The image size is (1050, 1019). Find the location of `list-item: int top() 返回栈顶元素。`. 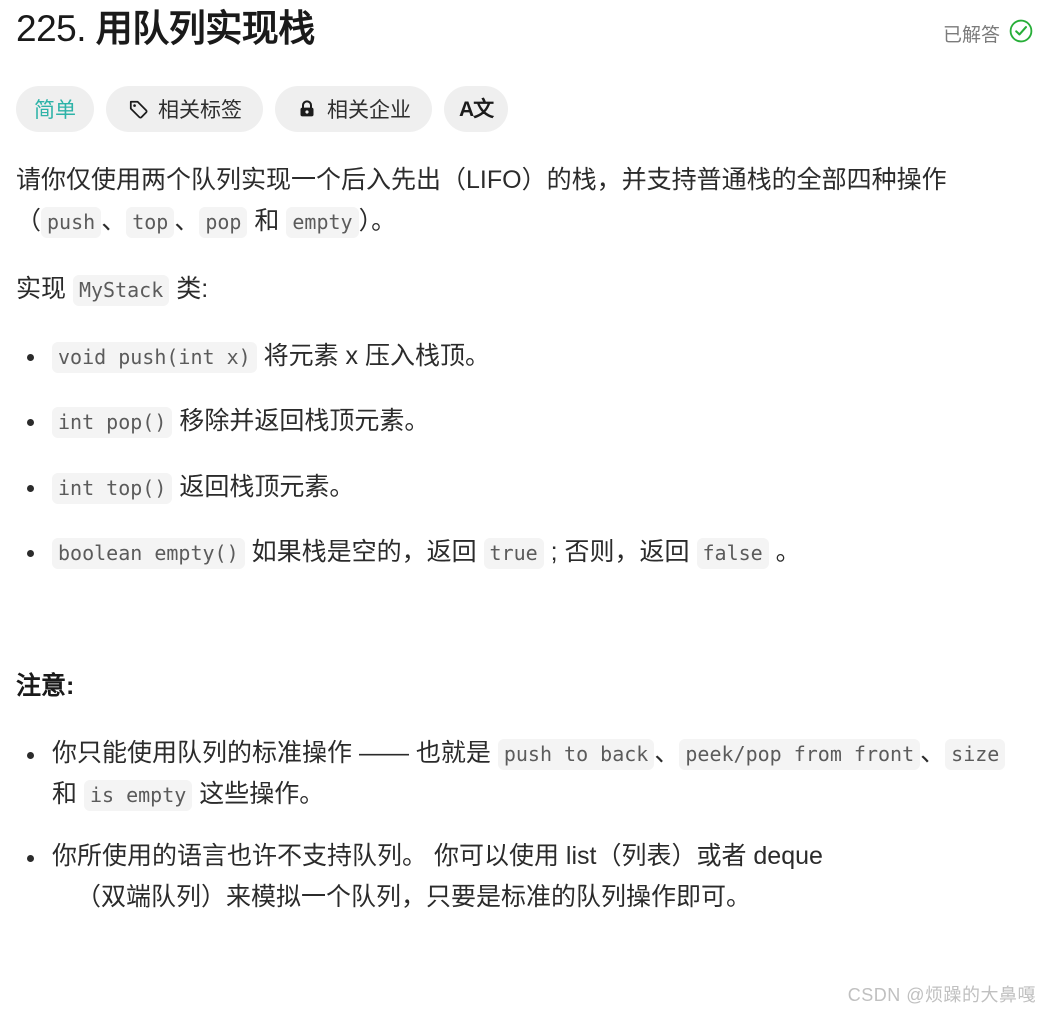

list-item: int top() 返回栈顶元素。 is located at coordinates (525, 487).